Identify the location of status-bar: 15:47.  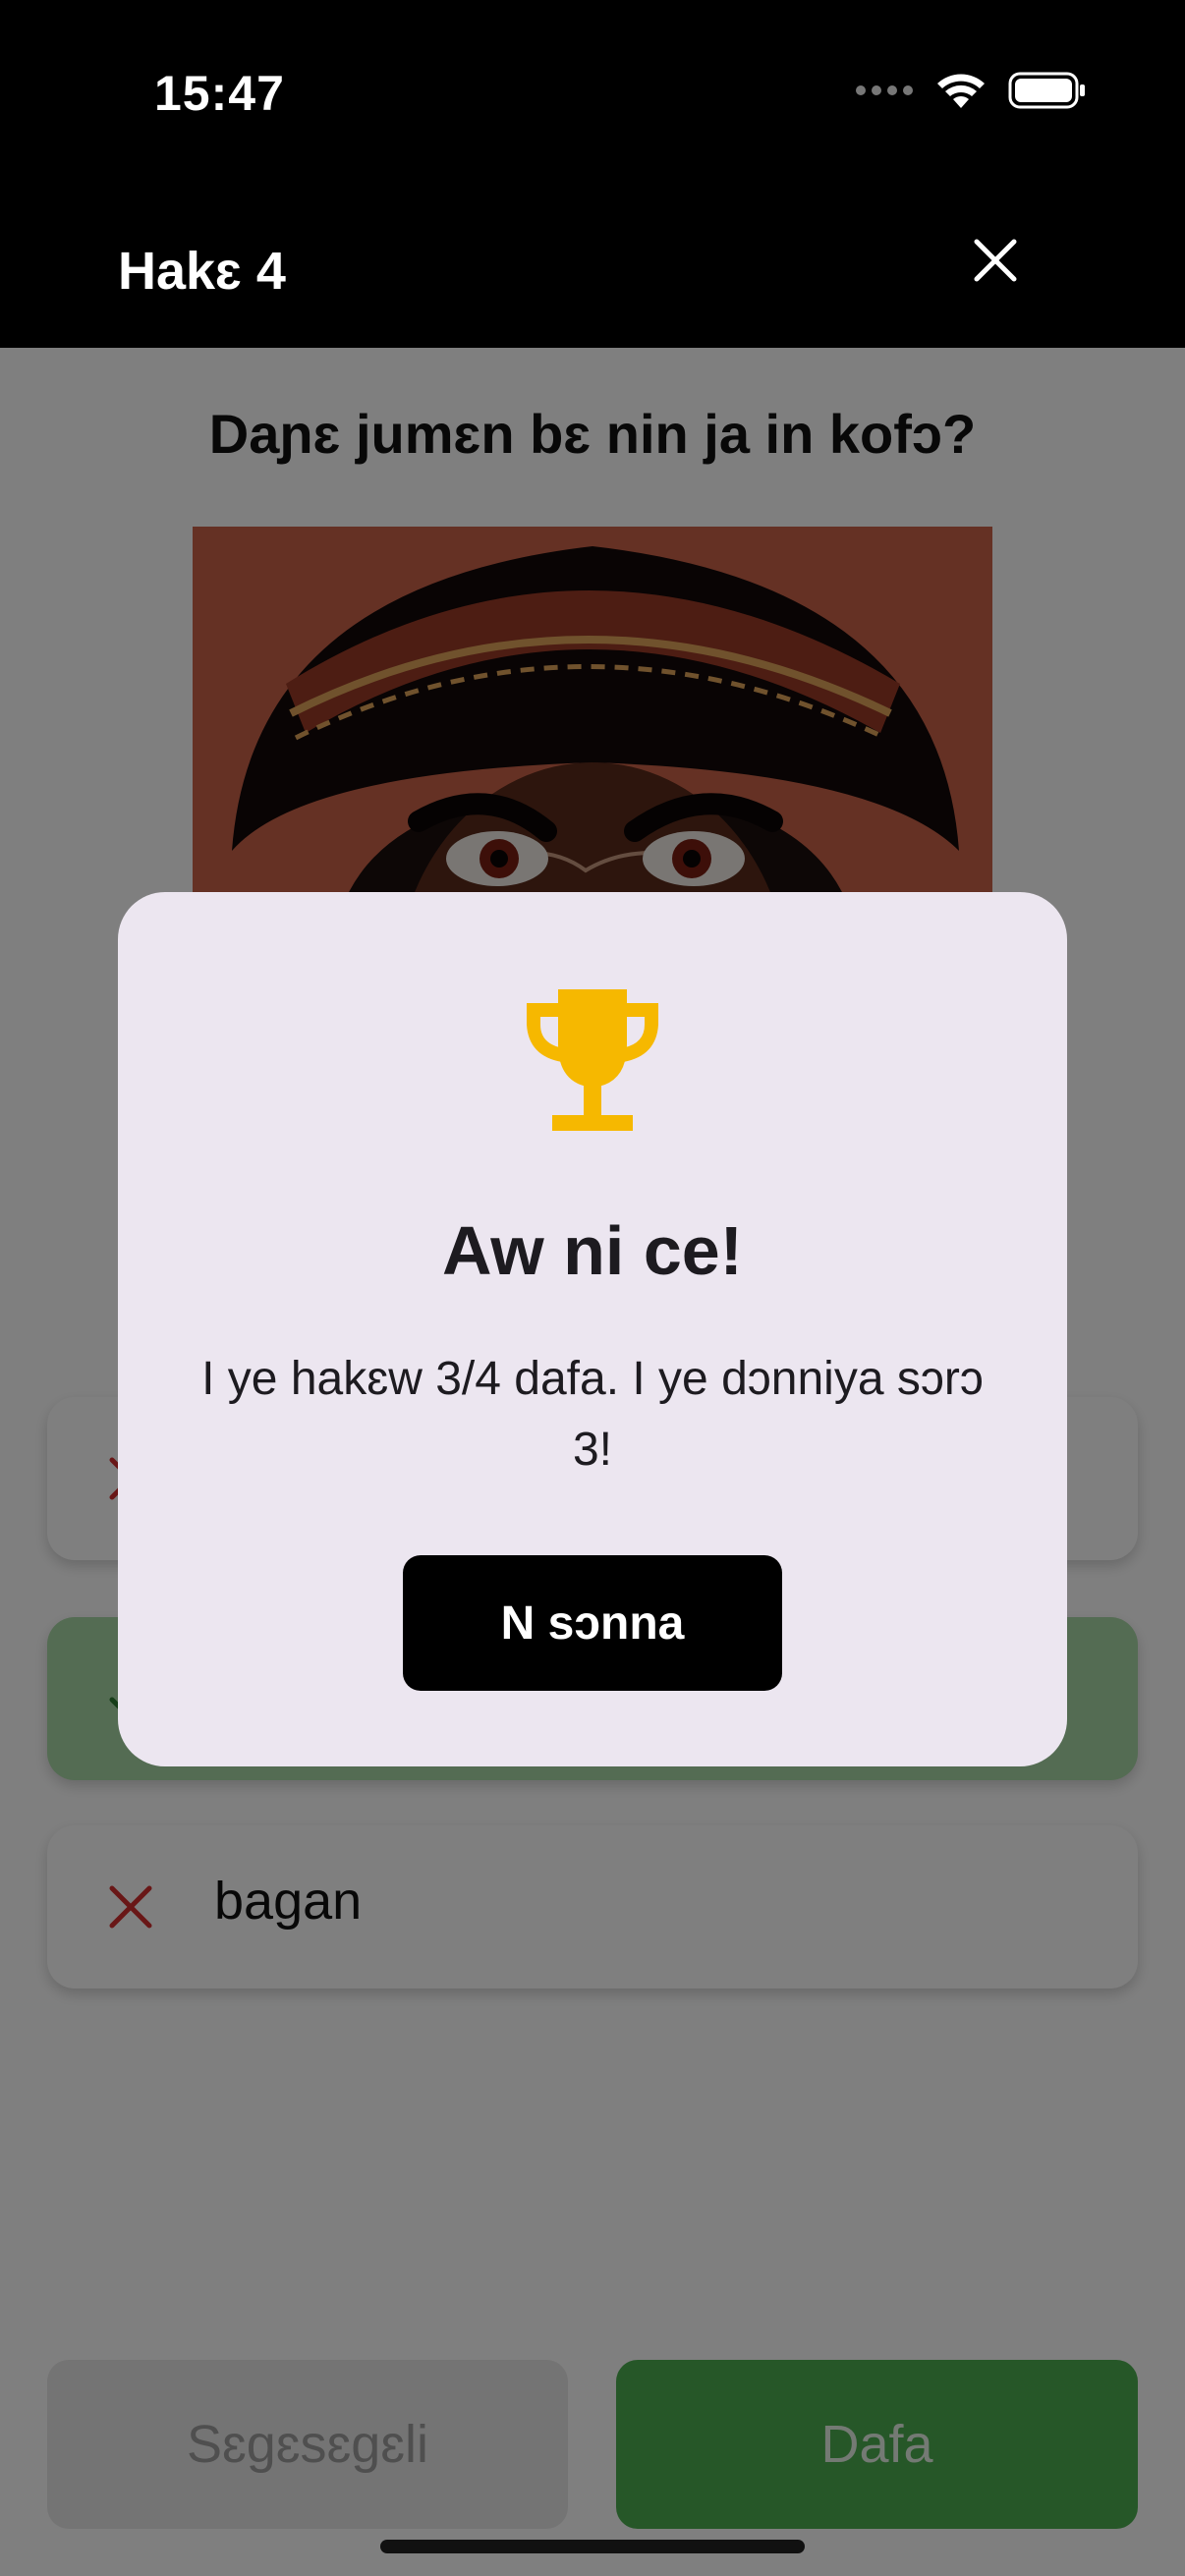
(592, 78).